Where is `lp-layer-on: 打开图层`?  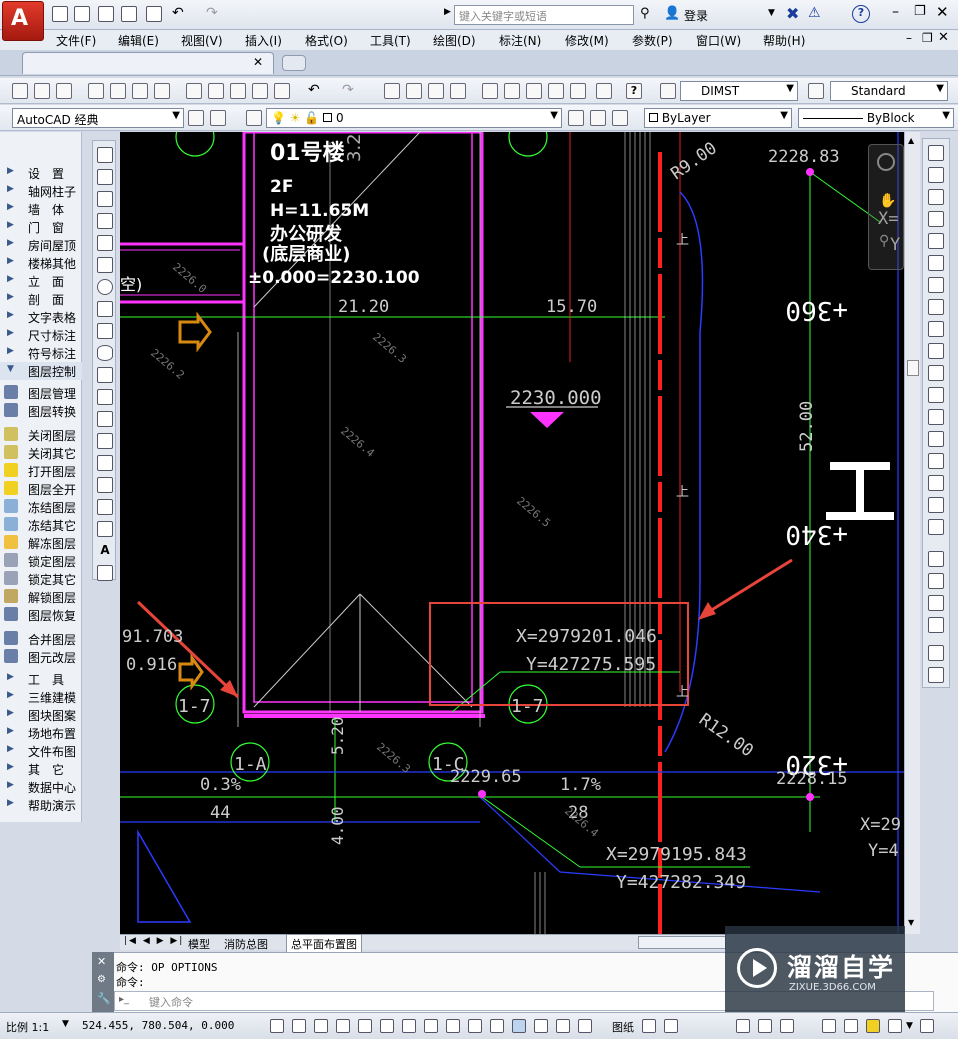 lp-layer-on: 打开图层 is located at coordinates (41, 471).